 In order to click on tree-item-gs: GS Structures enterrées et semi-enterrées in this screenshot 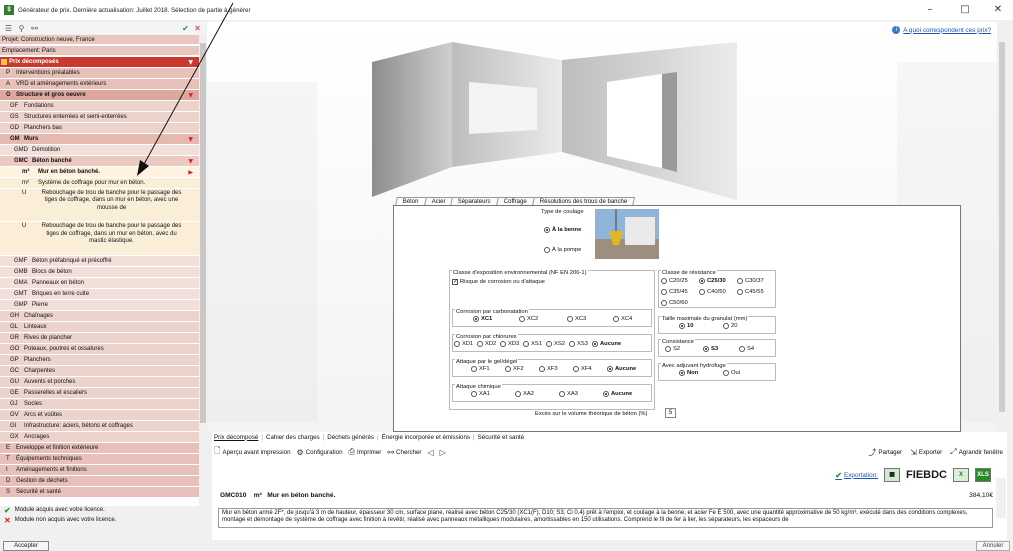, I will do `click(99, 117)`.